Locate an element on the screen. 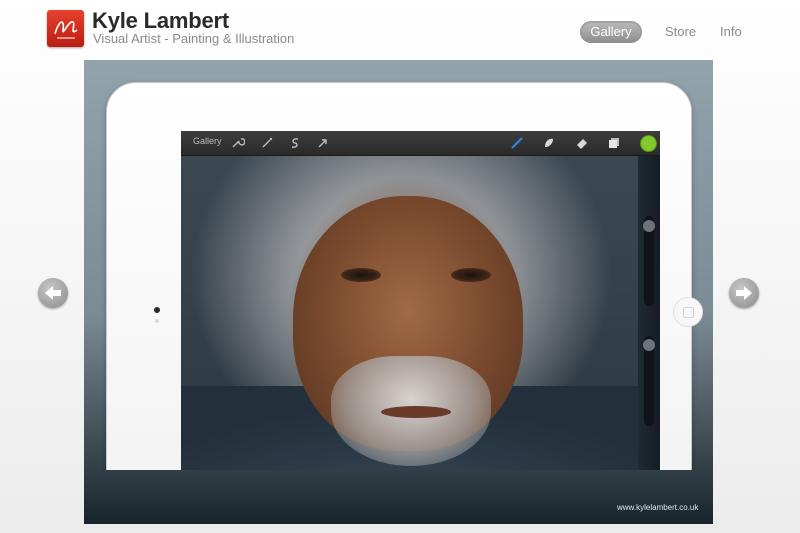  app-gallery-button: Gallery is located at coordinates (207, 141).